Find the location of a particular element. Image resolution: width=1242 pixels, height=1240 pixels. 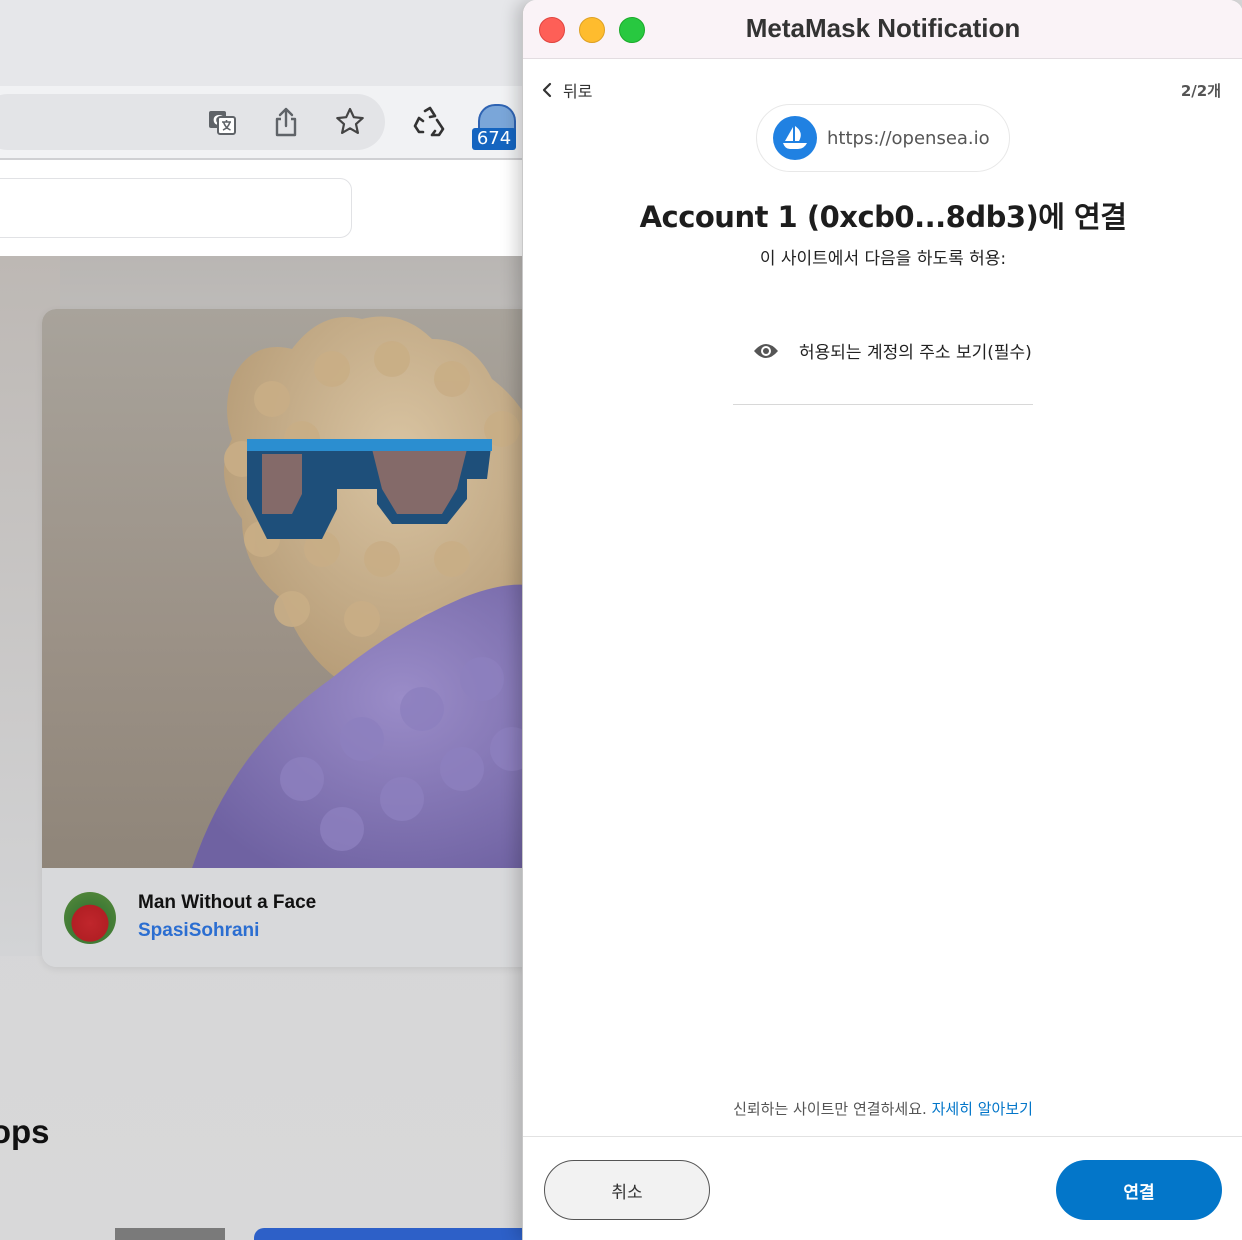

site-origin-pill: https://opensea.io is located at coordinates (883, 138).